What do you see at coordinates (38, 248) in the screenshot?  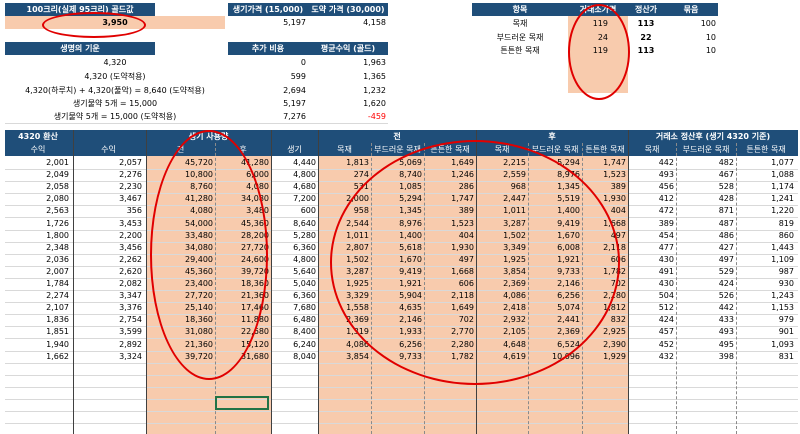 I see `table-cell: 2,348` at bounding box center [38, 248].